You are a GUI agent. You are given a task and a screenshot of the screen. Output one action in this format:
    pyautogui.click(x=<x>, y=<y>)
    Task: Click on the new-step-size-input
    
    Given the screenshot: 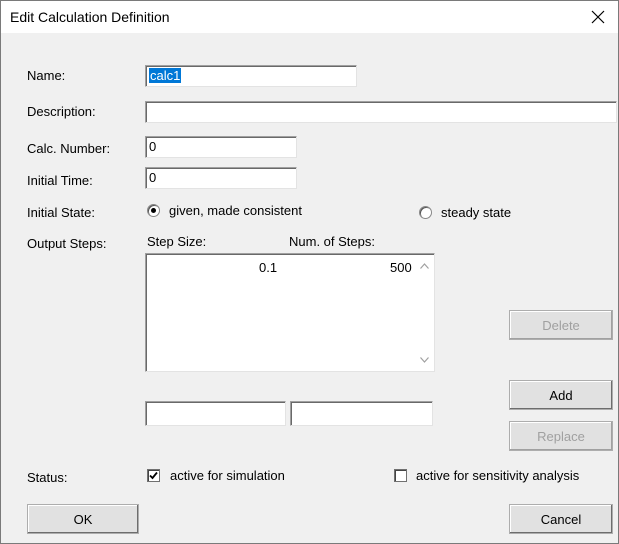 What is the action you would take?
    pyautogui.click(x=215, y=413)
    